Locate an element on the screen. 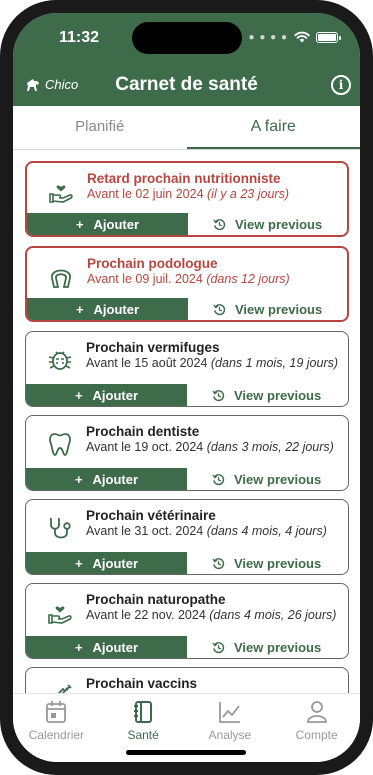 This screenshot has height=775, width=373. bug-icon is located at coordinates (60, 360).